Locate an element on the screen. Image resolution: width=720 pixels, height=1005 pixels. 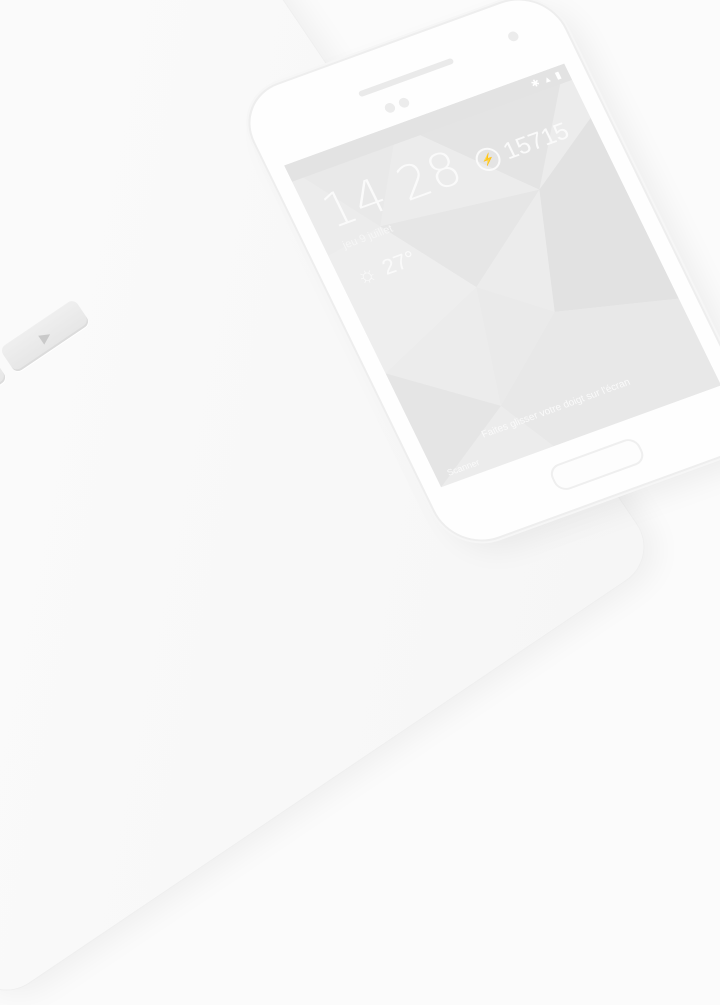
signal-icon: ▴ is located at coordinates (547, 79).